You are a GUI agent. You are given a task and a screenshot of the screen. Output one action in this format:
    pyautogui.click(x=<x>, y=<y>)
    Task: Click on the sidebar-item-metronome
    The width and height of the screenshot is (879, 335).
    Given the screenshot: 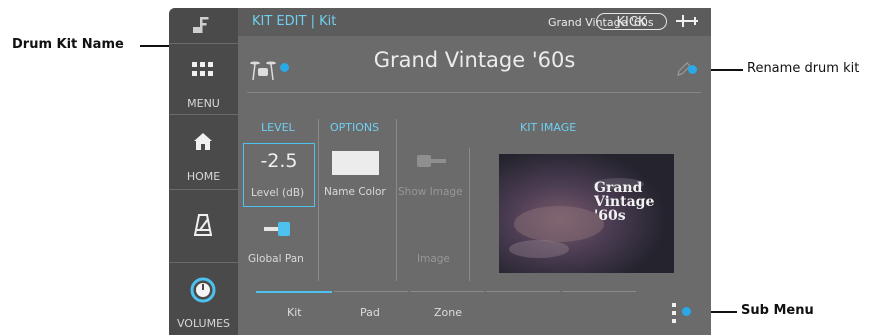 What is the action you would take?
    pyautogui.click(x=203, y=226)
    